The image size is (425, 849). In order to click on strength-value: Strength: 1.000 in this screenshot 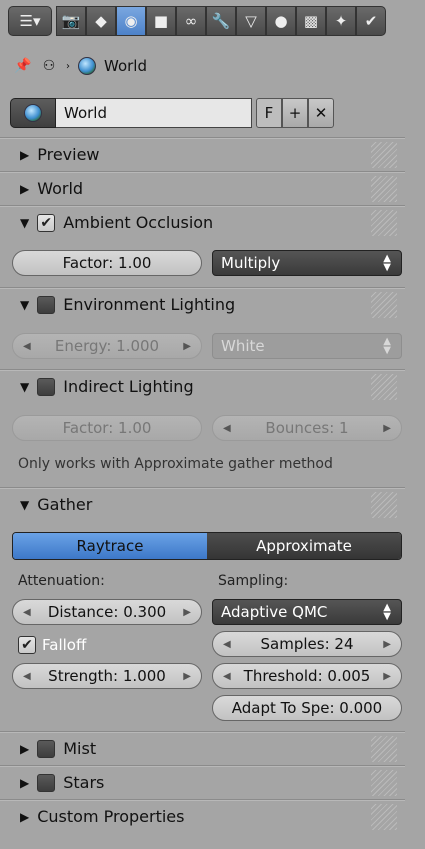, I will do `click(107, 676)`.